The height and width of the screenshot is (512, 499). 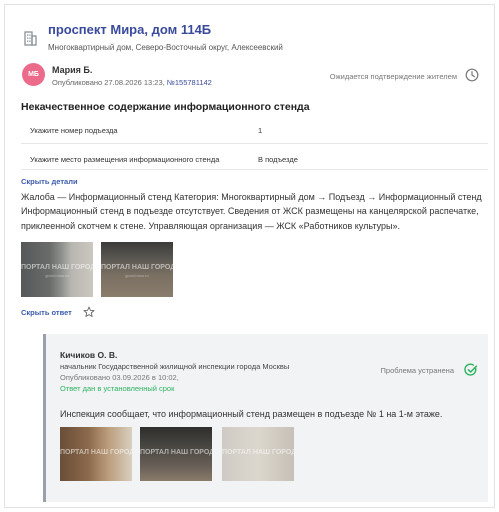 I want to click on clock-icon, so click(x=472, y=75).